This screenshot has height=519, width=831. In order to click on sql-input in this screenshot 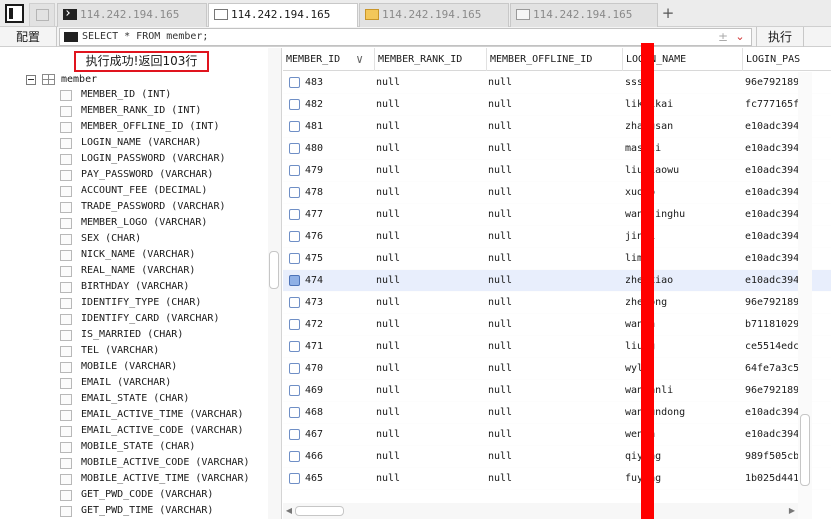, I will do `click(382, 37)`.